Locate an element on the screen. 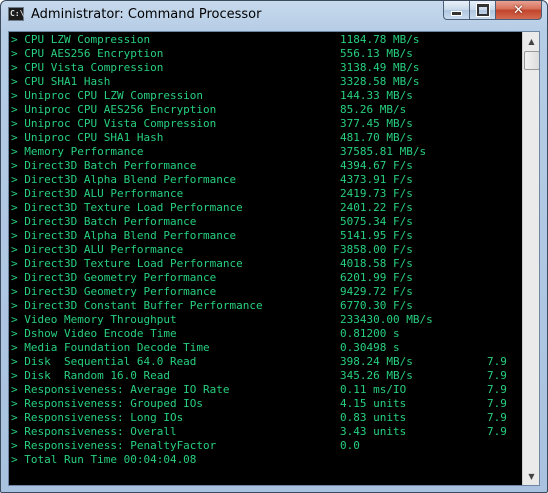 This screenshot has width=548, height=493. console-line: > Total Run Time 00:04:04.08 is located at coordinates (265, 460).